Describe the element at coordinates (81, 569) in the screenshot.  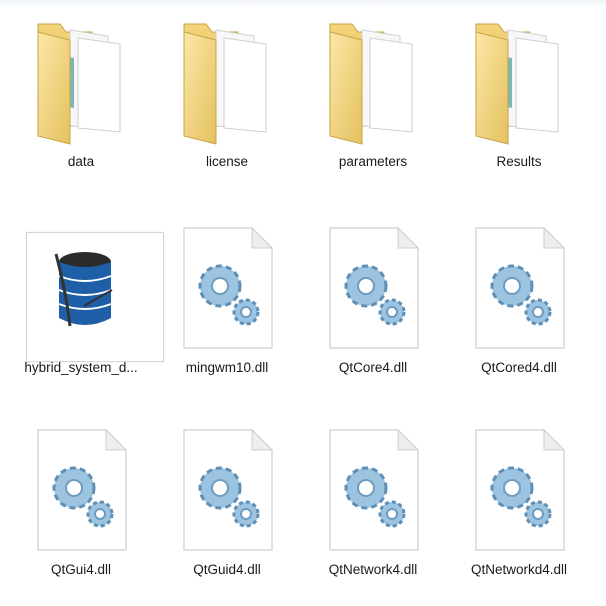
I see `item-label: QtGui4.dll` at that location.